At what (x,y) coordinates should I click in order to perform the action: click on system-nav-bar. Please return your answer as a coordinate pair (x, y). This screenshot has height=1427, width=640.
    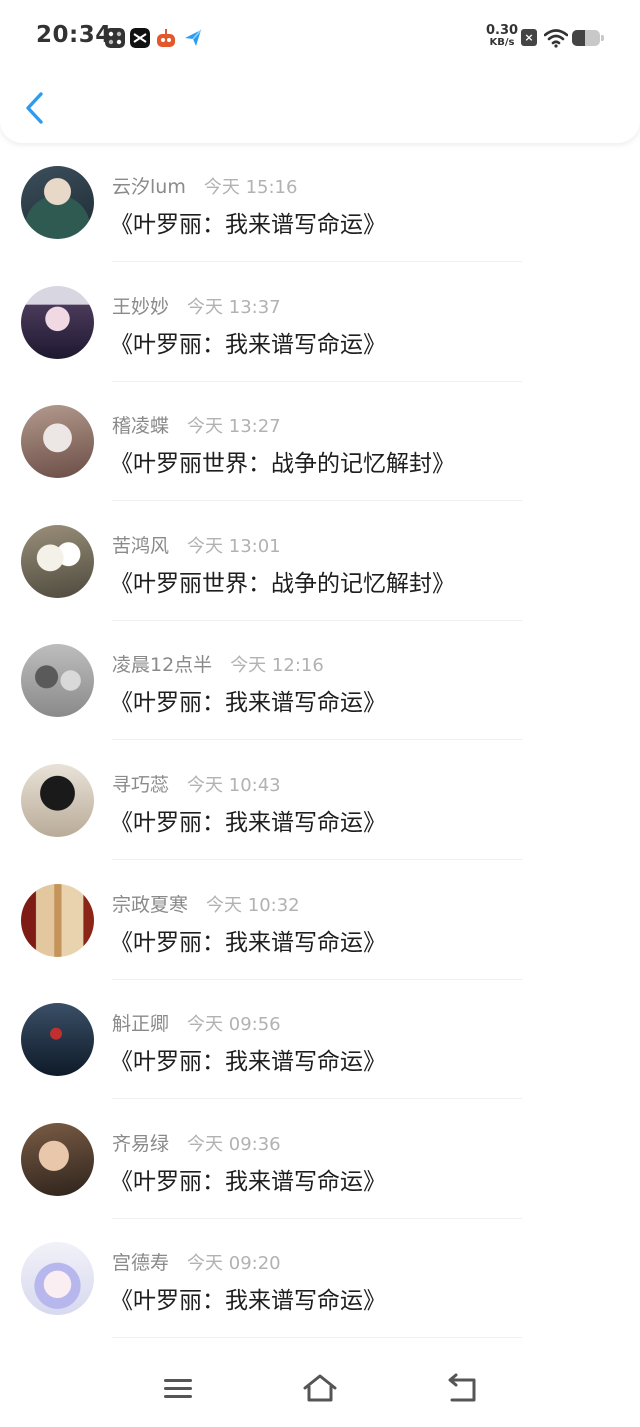
    Looking at the image, I should click on (320, 1388).